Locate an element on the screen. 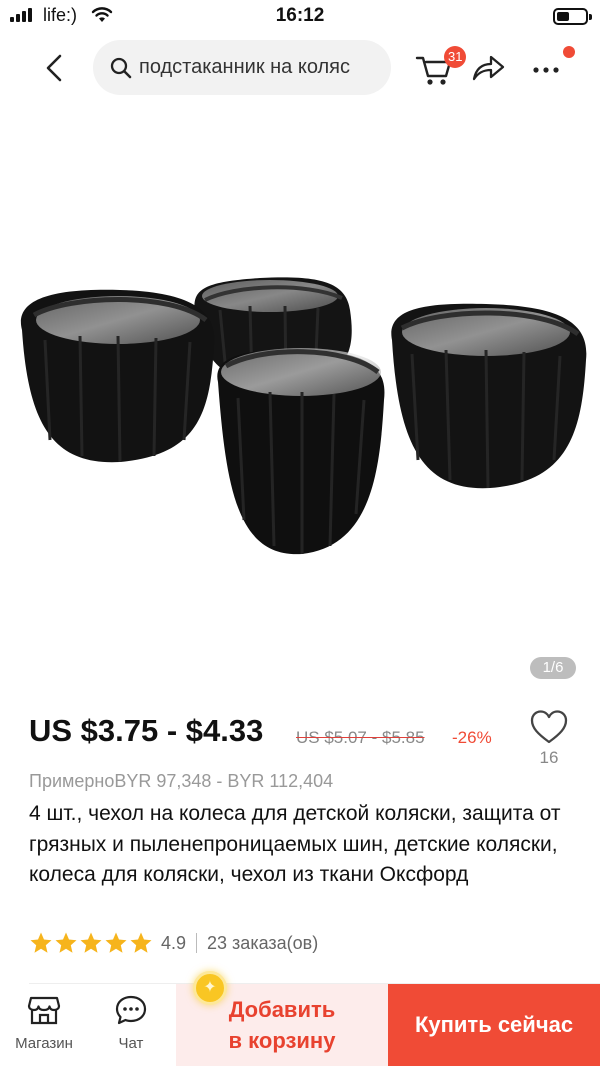 The height and width of the screenshot is (1066, 600). chat-button: Чат is located at coordinates (131, 1023).